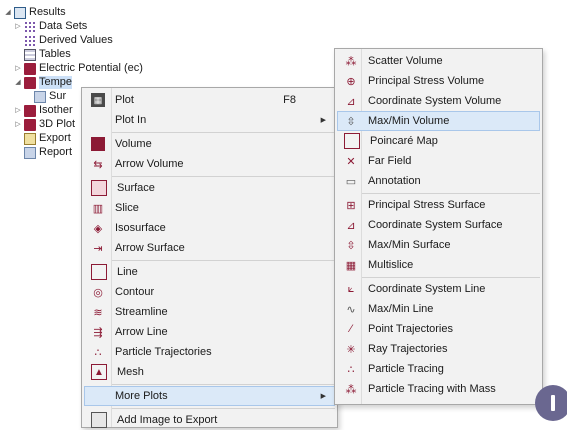 The height and width of the screenshot is (430, 567). What do you see at coordinates (30, 26) in the screenshot?
I see `data-sets-icon` at bounding box center [30, 26].